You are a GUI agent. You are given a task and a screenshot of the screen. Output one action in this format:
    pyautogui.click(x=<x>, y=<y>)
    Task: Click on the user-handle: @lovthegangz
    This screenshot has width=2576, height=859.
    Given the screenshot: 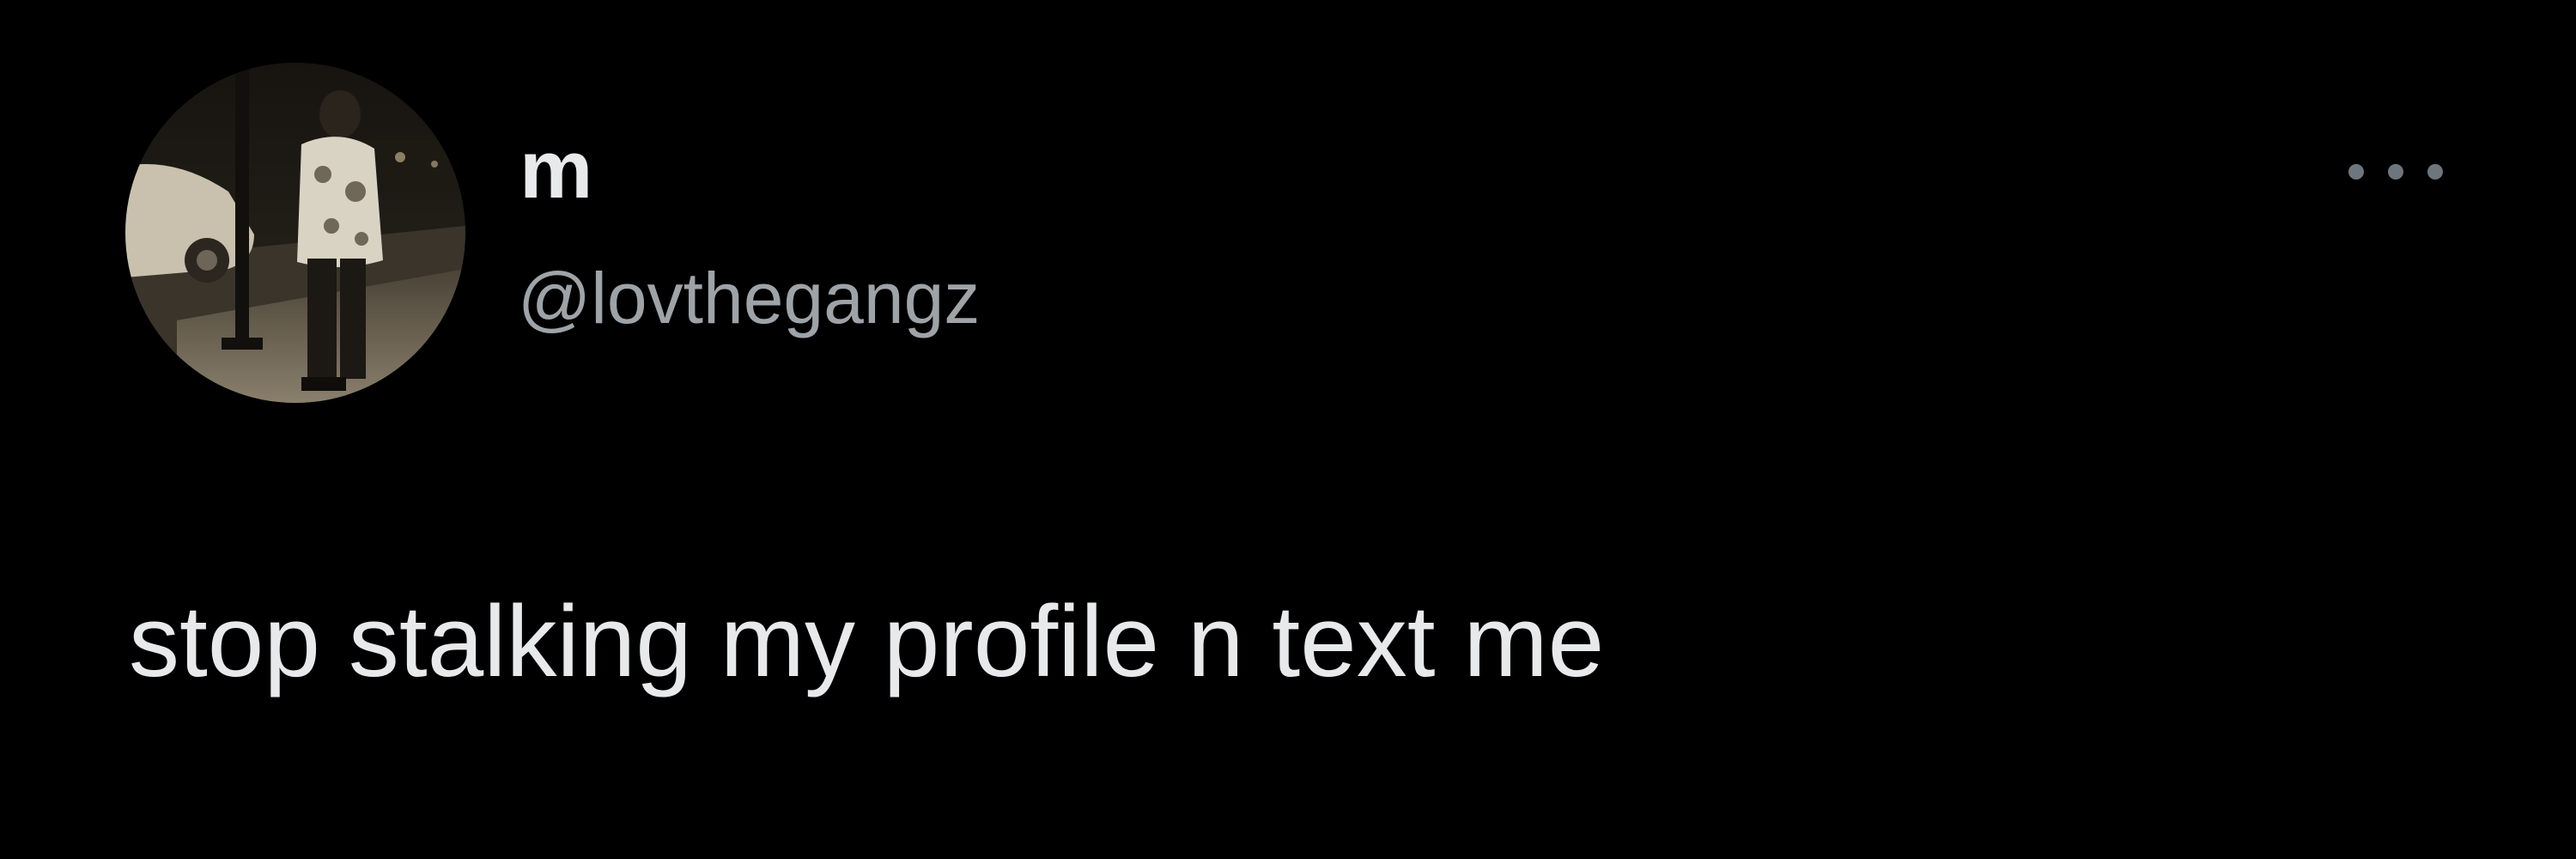 What is the action you would take?
    pyautogui.click(x=749, y=298)
    